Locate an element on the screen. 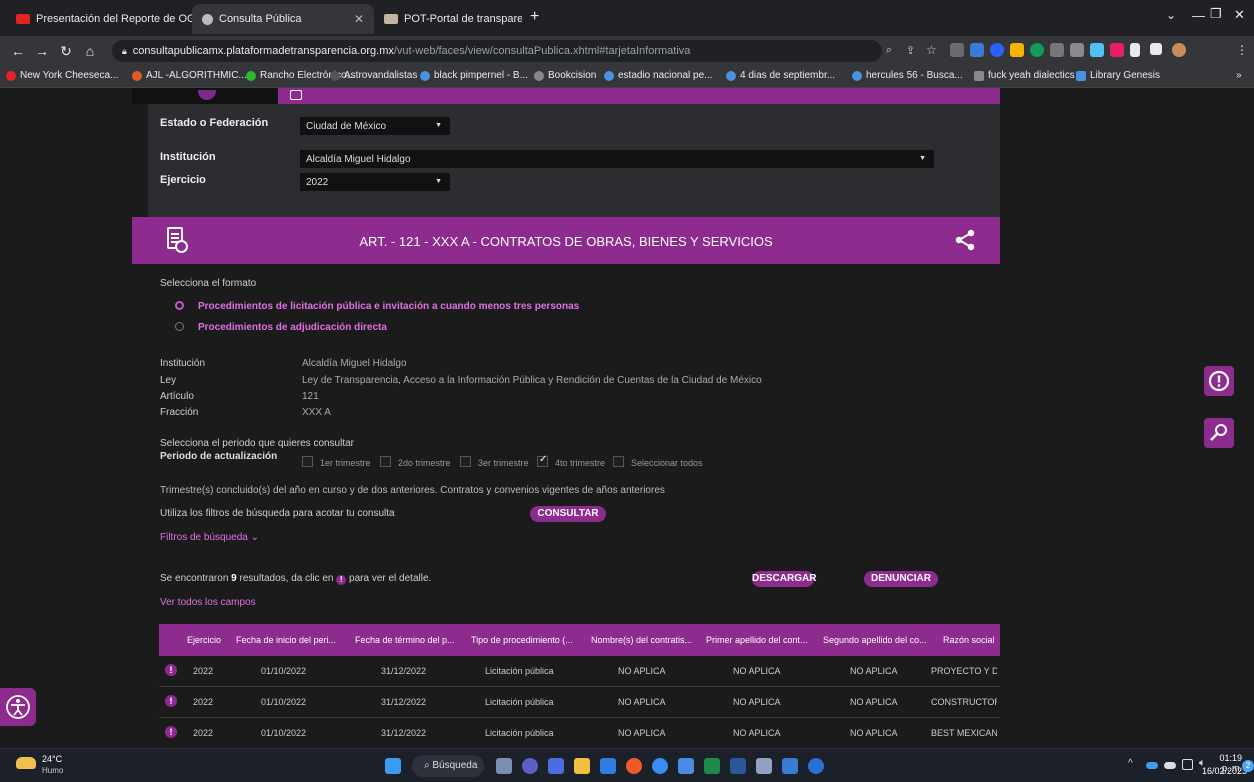 Image resolution: width=1254 pixels, height=782 pixels. bookmark-item: Bookcision is located at coordinates (565, 75).